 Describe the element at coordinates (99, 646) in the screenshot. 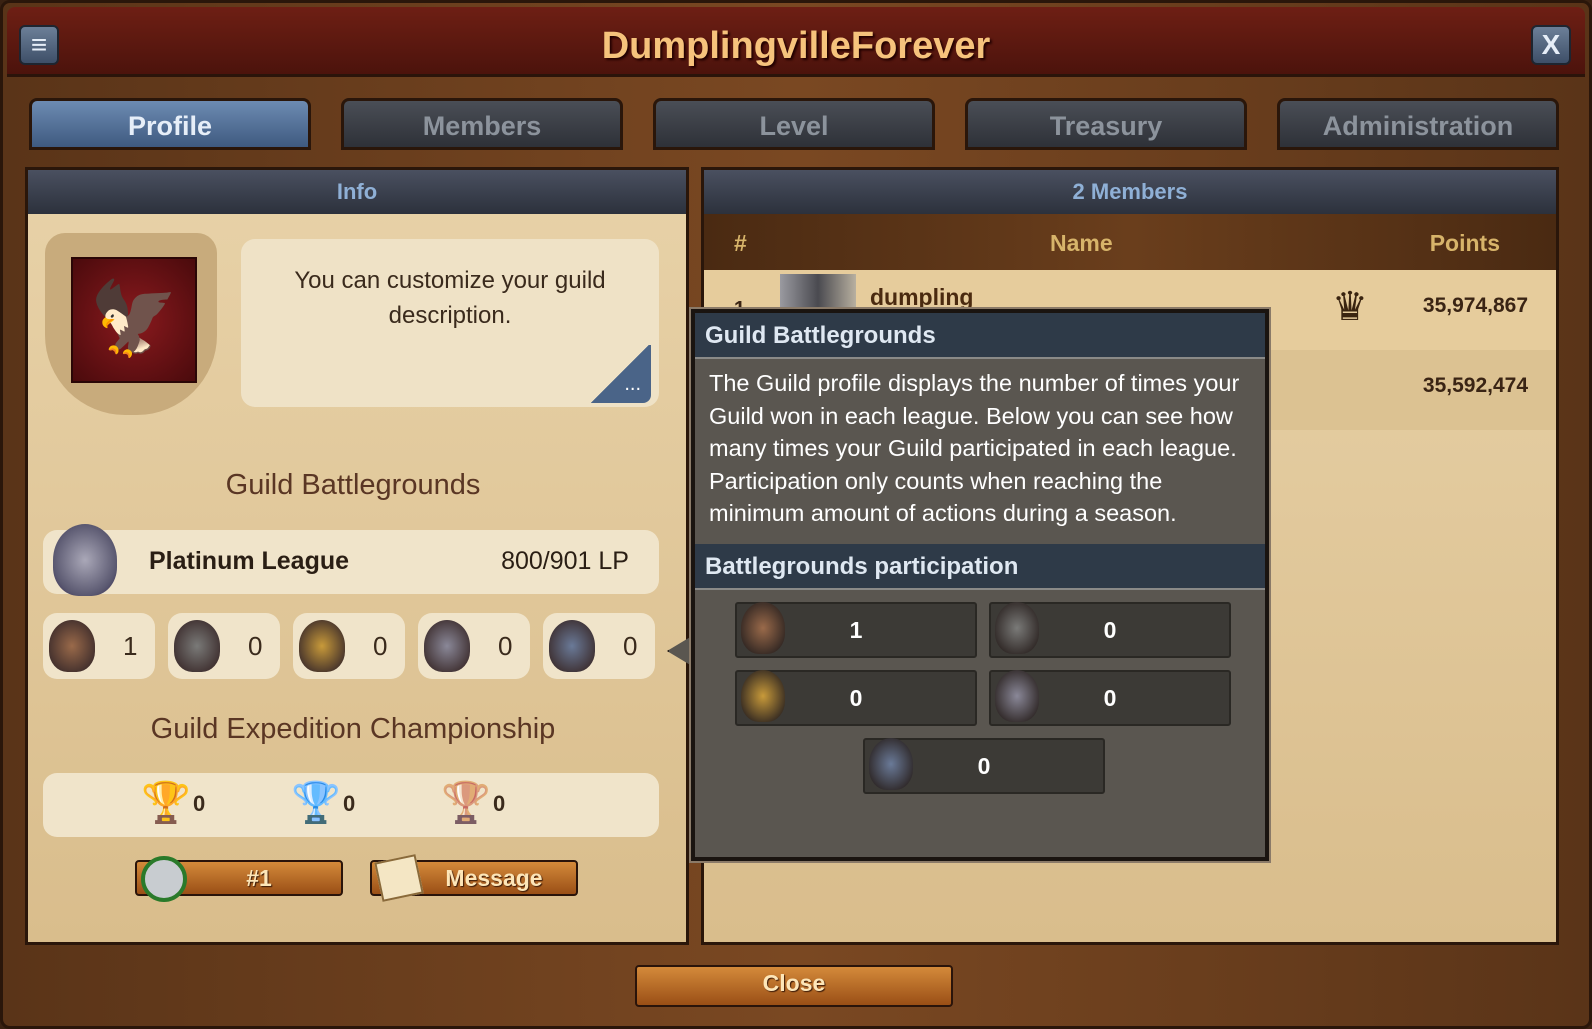

I see `league-win-copper: 1` at that location.